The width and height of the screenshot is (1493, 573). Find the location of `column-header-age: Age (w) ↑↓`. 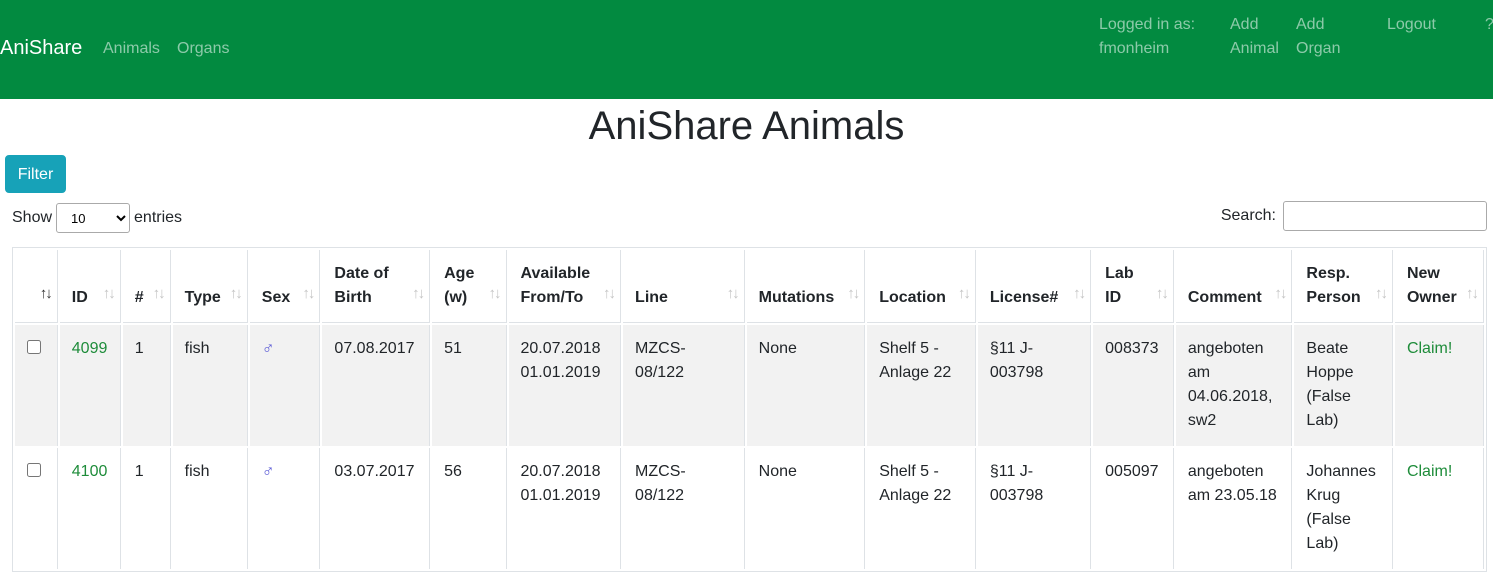

column-header-age: Age (w) ↑↓ is located at coordinates (469, 286).